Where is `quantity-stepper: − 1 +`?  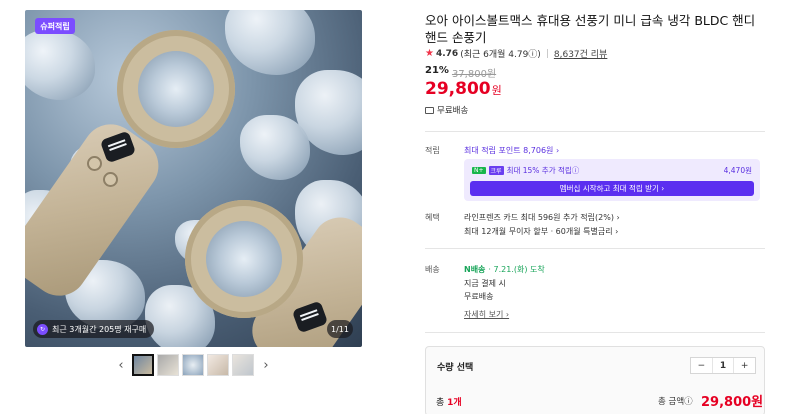 quantity-stepper: − 1 + is located at coordinates (723, 365).